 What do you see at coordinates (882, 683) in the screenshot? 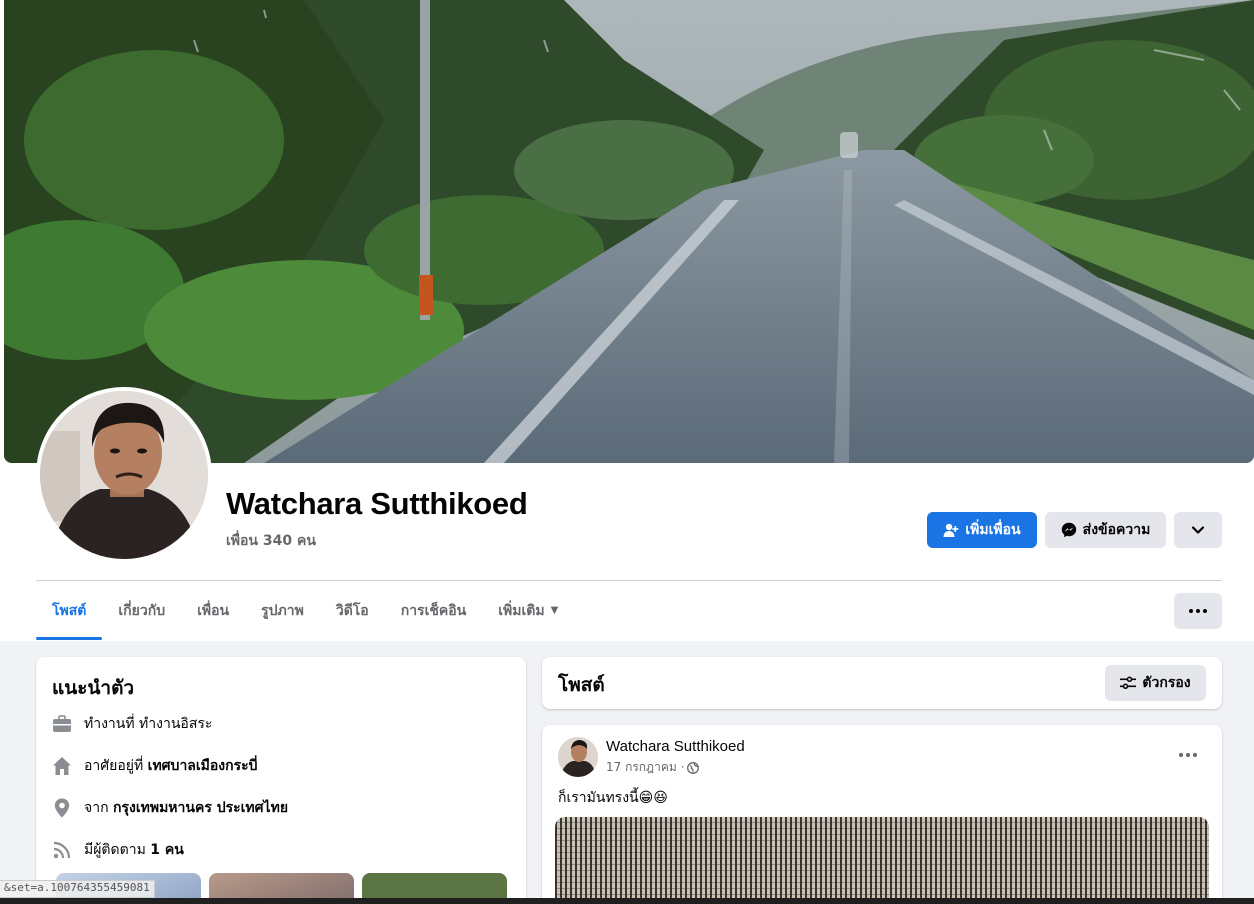
I see `posts-header-card: โพสต์ ตัวกรอง` at bounding box center [882, 683].